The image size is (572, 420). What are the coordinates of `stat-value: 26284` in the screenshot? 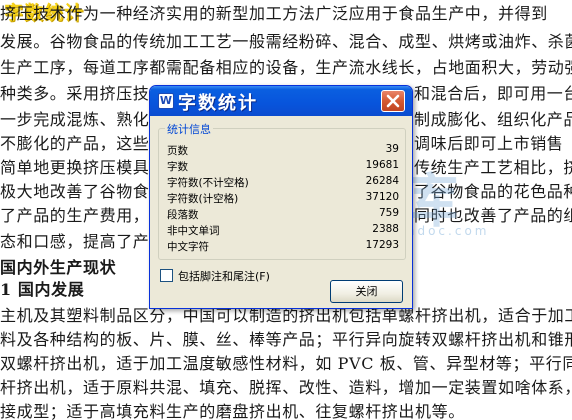 It's located at (382, 181).